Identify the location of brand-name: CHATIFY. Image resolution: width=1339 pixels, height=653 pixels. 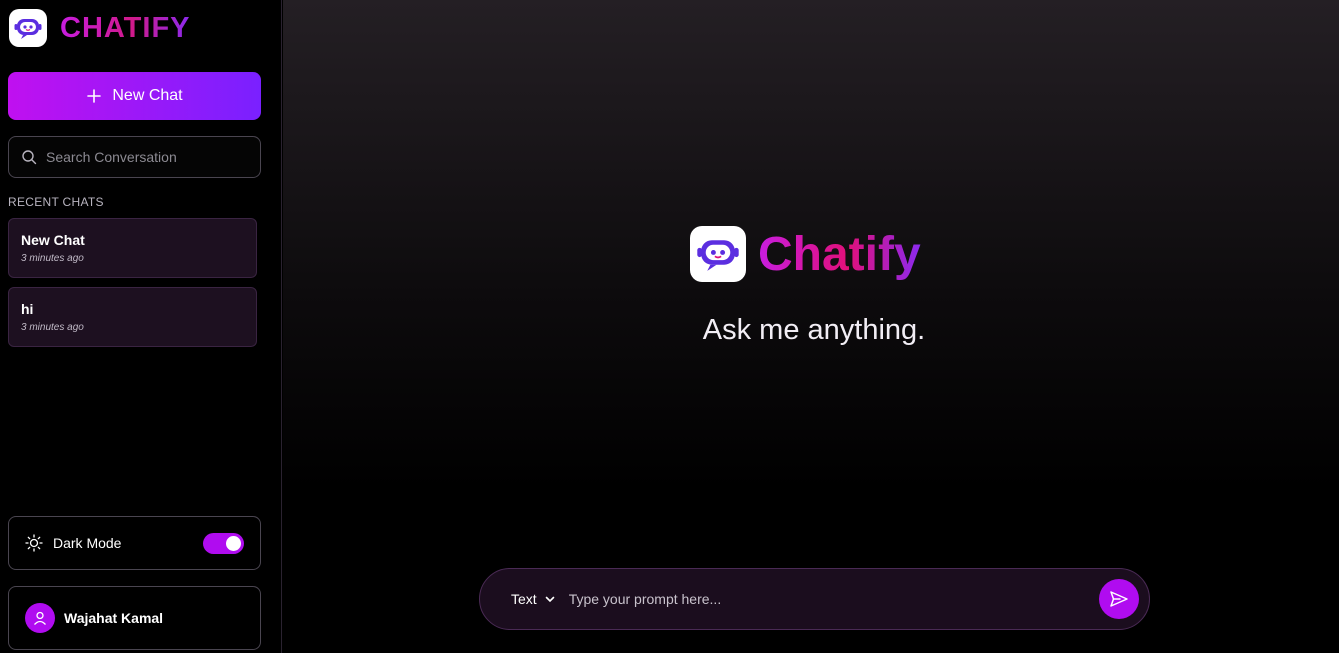
(125, 27).